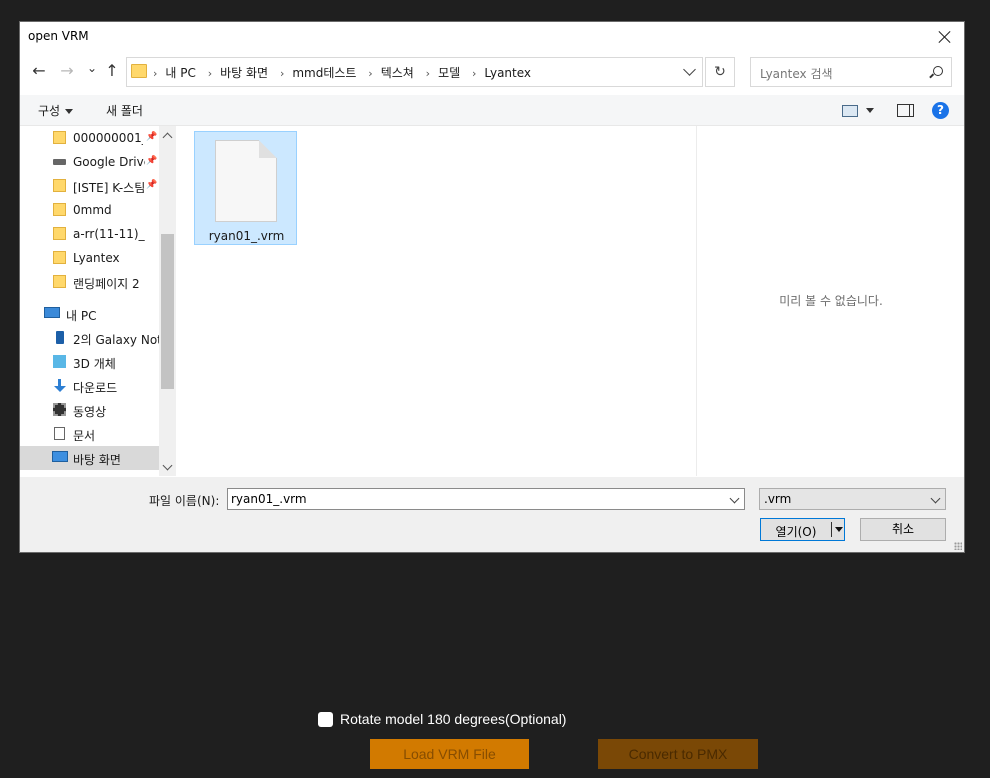  What do you see at coordinates (109, 234) in the screenshot?
I see `nav-item-label: a-rr(11-11)_` at bounding box center [109, 234].